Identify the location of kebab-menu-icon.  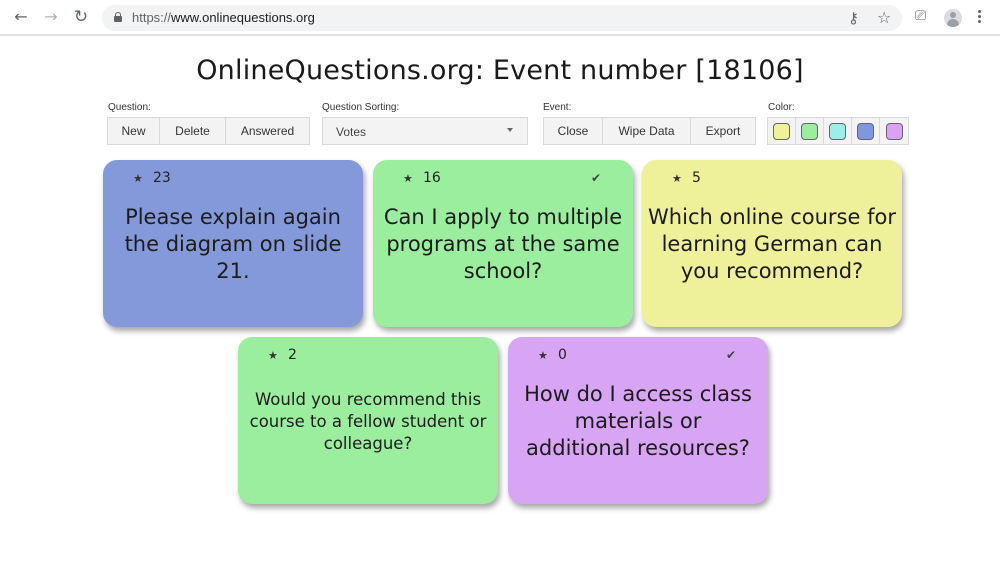
(980, 18).